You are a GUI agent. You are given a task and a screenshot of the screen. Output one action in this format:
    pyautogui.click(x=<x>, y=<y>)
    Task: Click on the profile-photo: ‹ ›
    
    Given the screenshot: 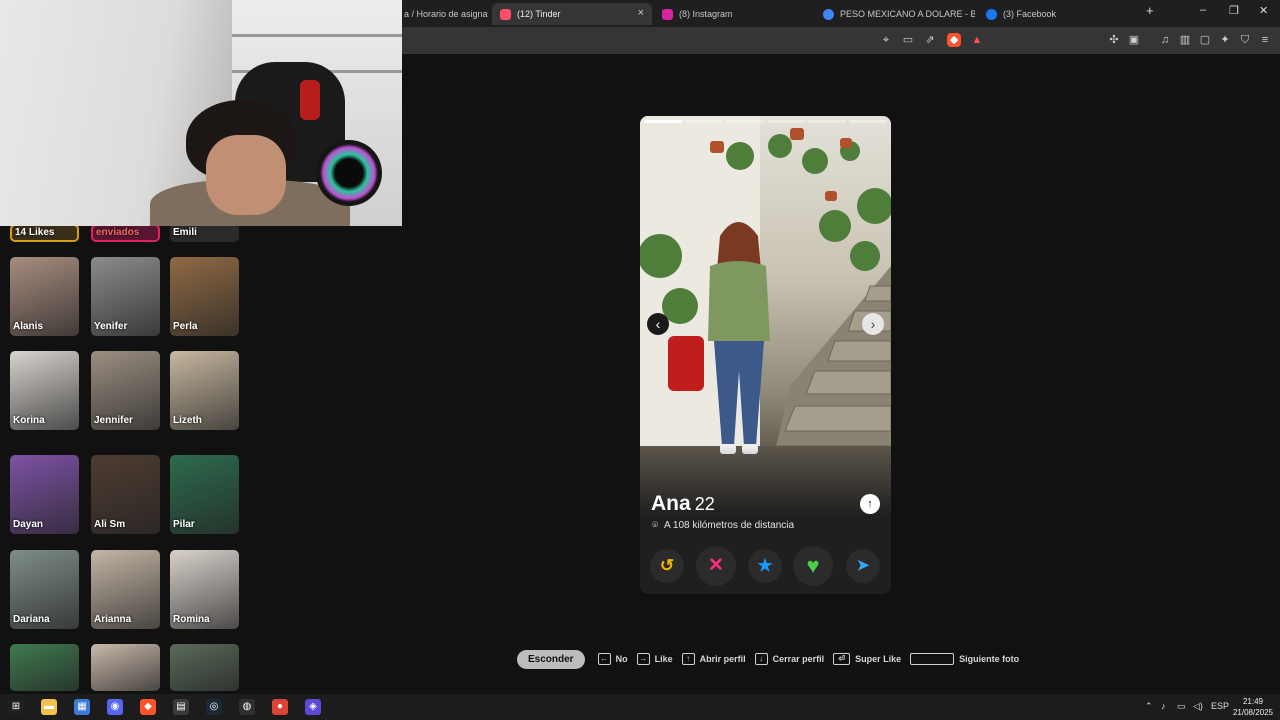 What is the action you would take?
    pyautogui.click(x=765, y=316)
    